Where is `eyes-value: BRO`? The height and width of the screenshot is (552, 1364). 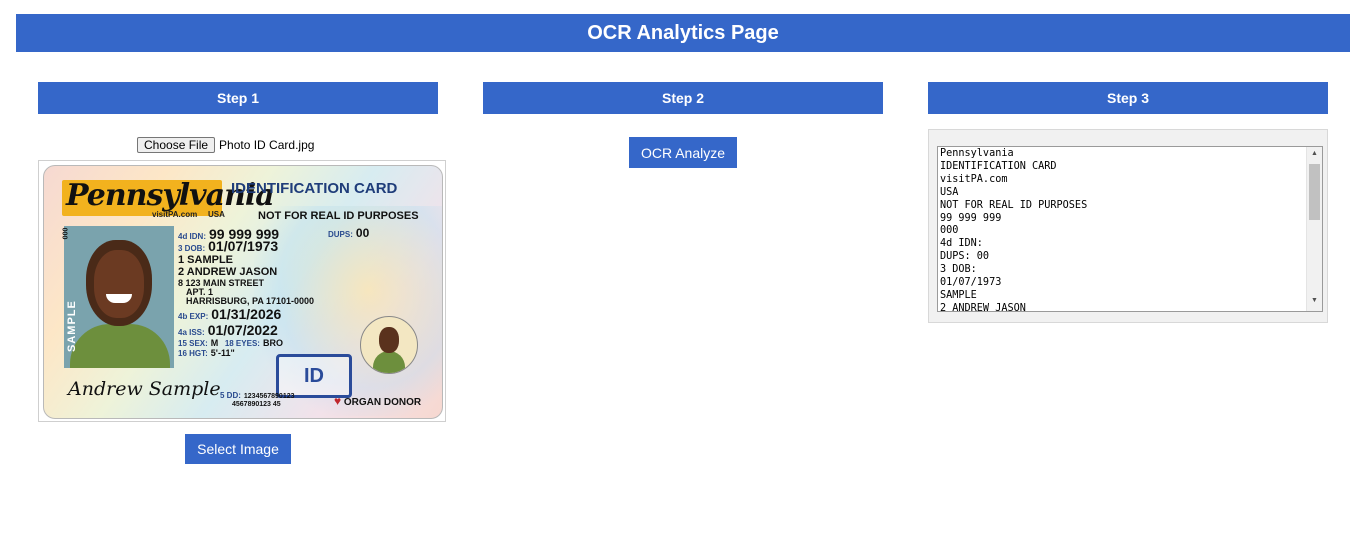 eyes-value: BRO is located at coordinates (272, 343).